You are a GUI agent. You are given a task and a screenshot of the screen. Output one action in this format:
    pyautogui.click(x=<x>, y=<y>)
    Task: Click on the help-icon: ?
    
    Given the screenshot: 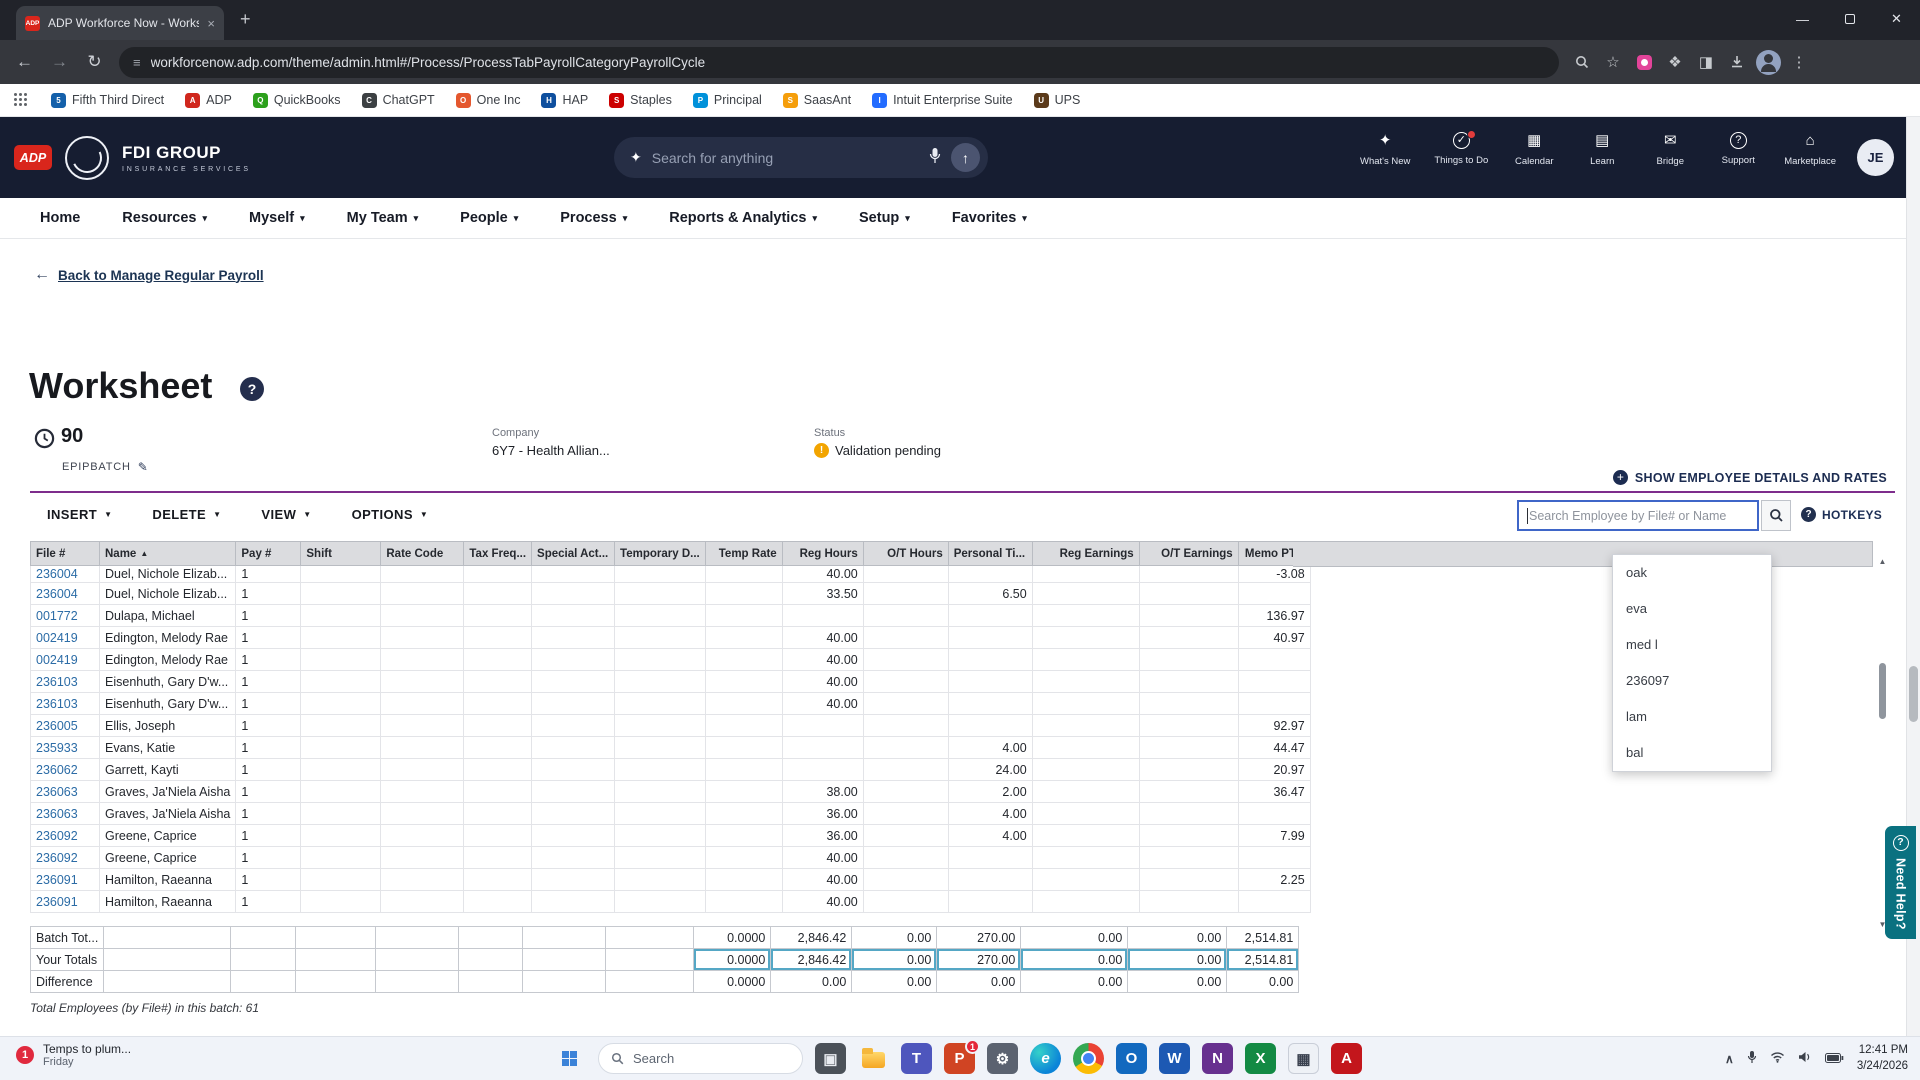 What is the action you would take?
    pyautogui.click(x=252, y=389)
    